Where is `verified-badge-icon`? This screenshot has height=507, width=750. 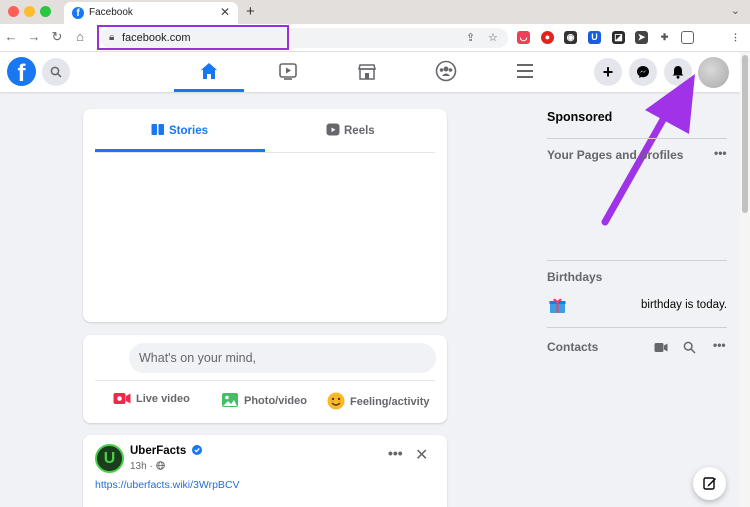 verified-badge-icon is located at coordinates (197, 450).